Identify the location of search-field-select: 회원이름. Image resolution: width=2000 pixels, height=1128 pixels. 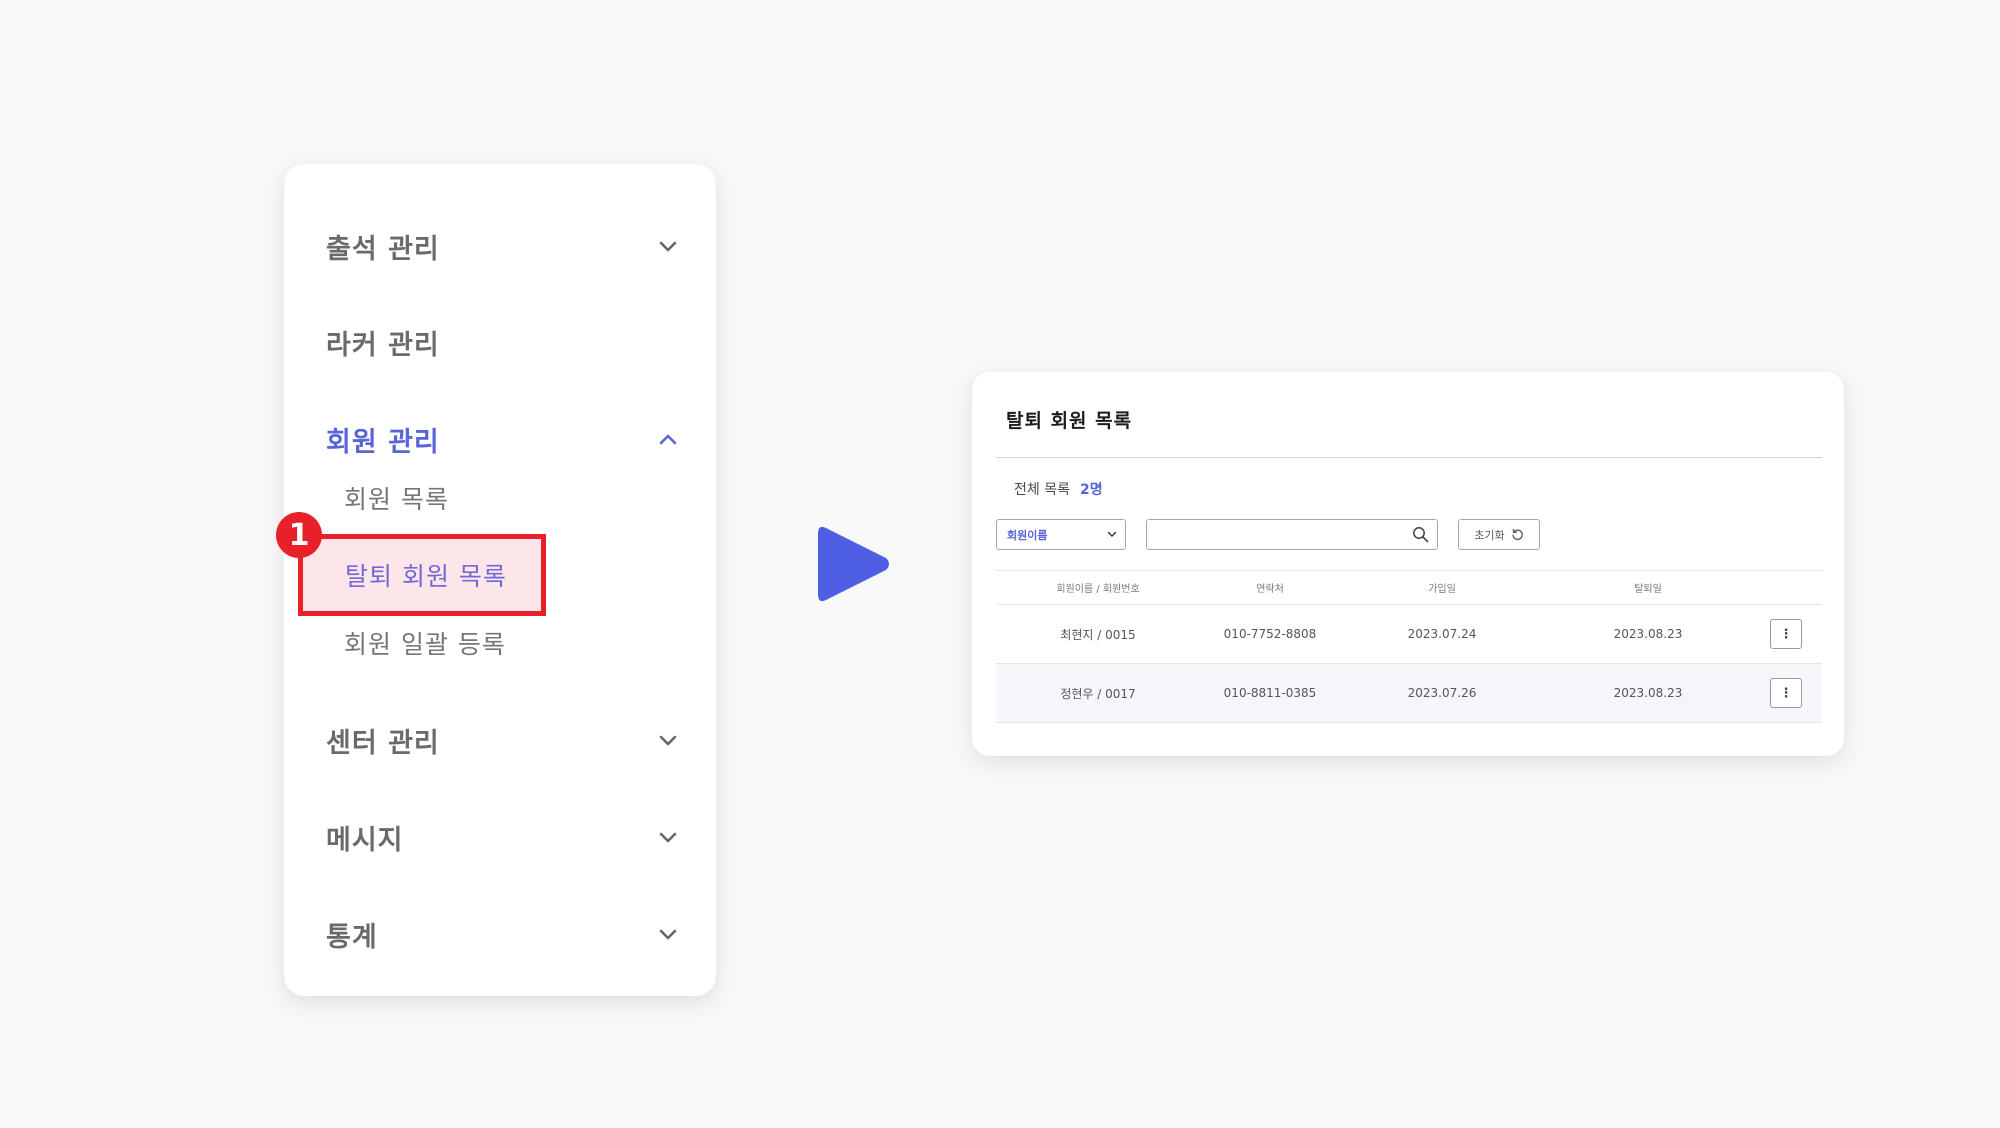
(1061, 534).